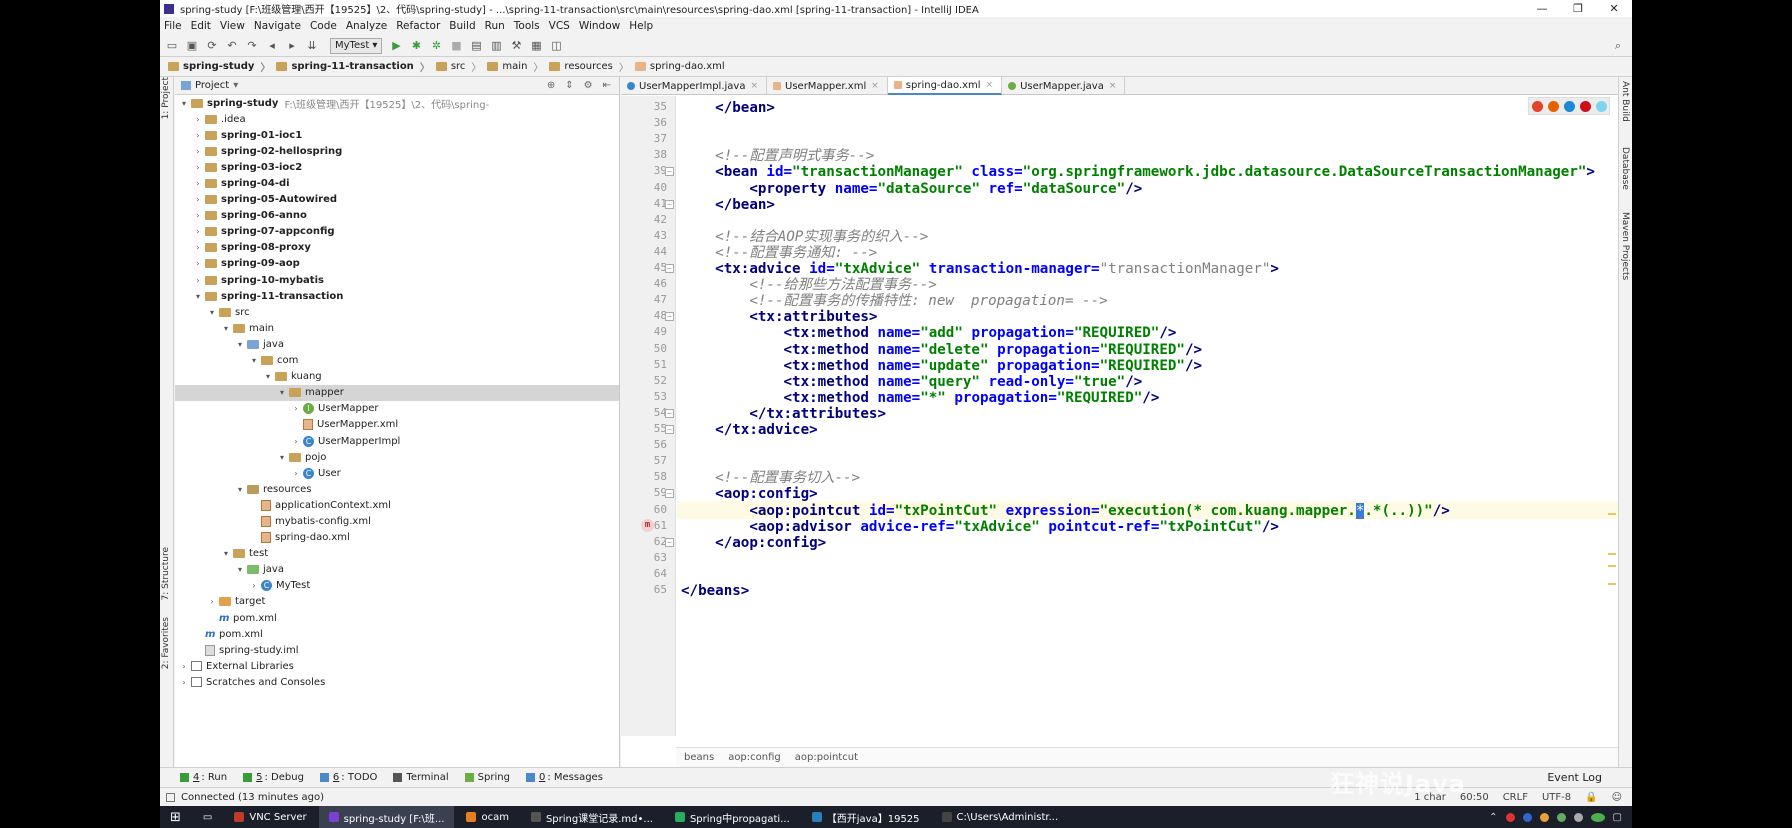 The width and height of the screenshot is (1792, 828). What do you see at coordinates (397, 457) in the screenshot?
I see `tree-node: ▾ pojo` at bounding box center [397, 457].